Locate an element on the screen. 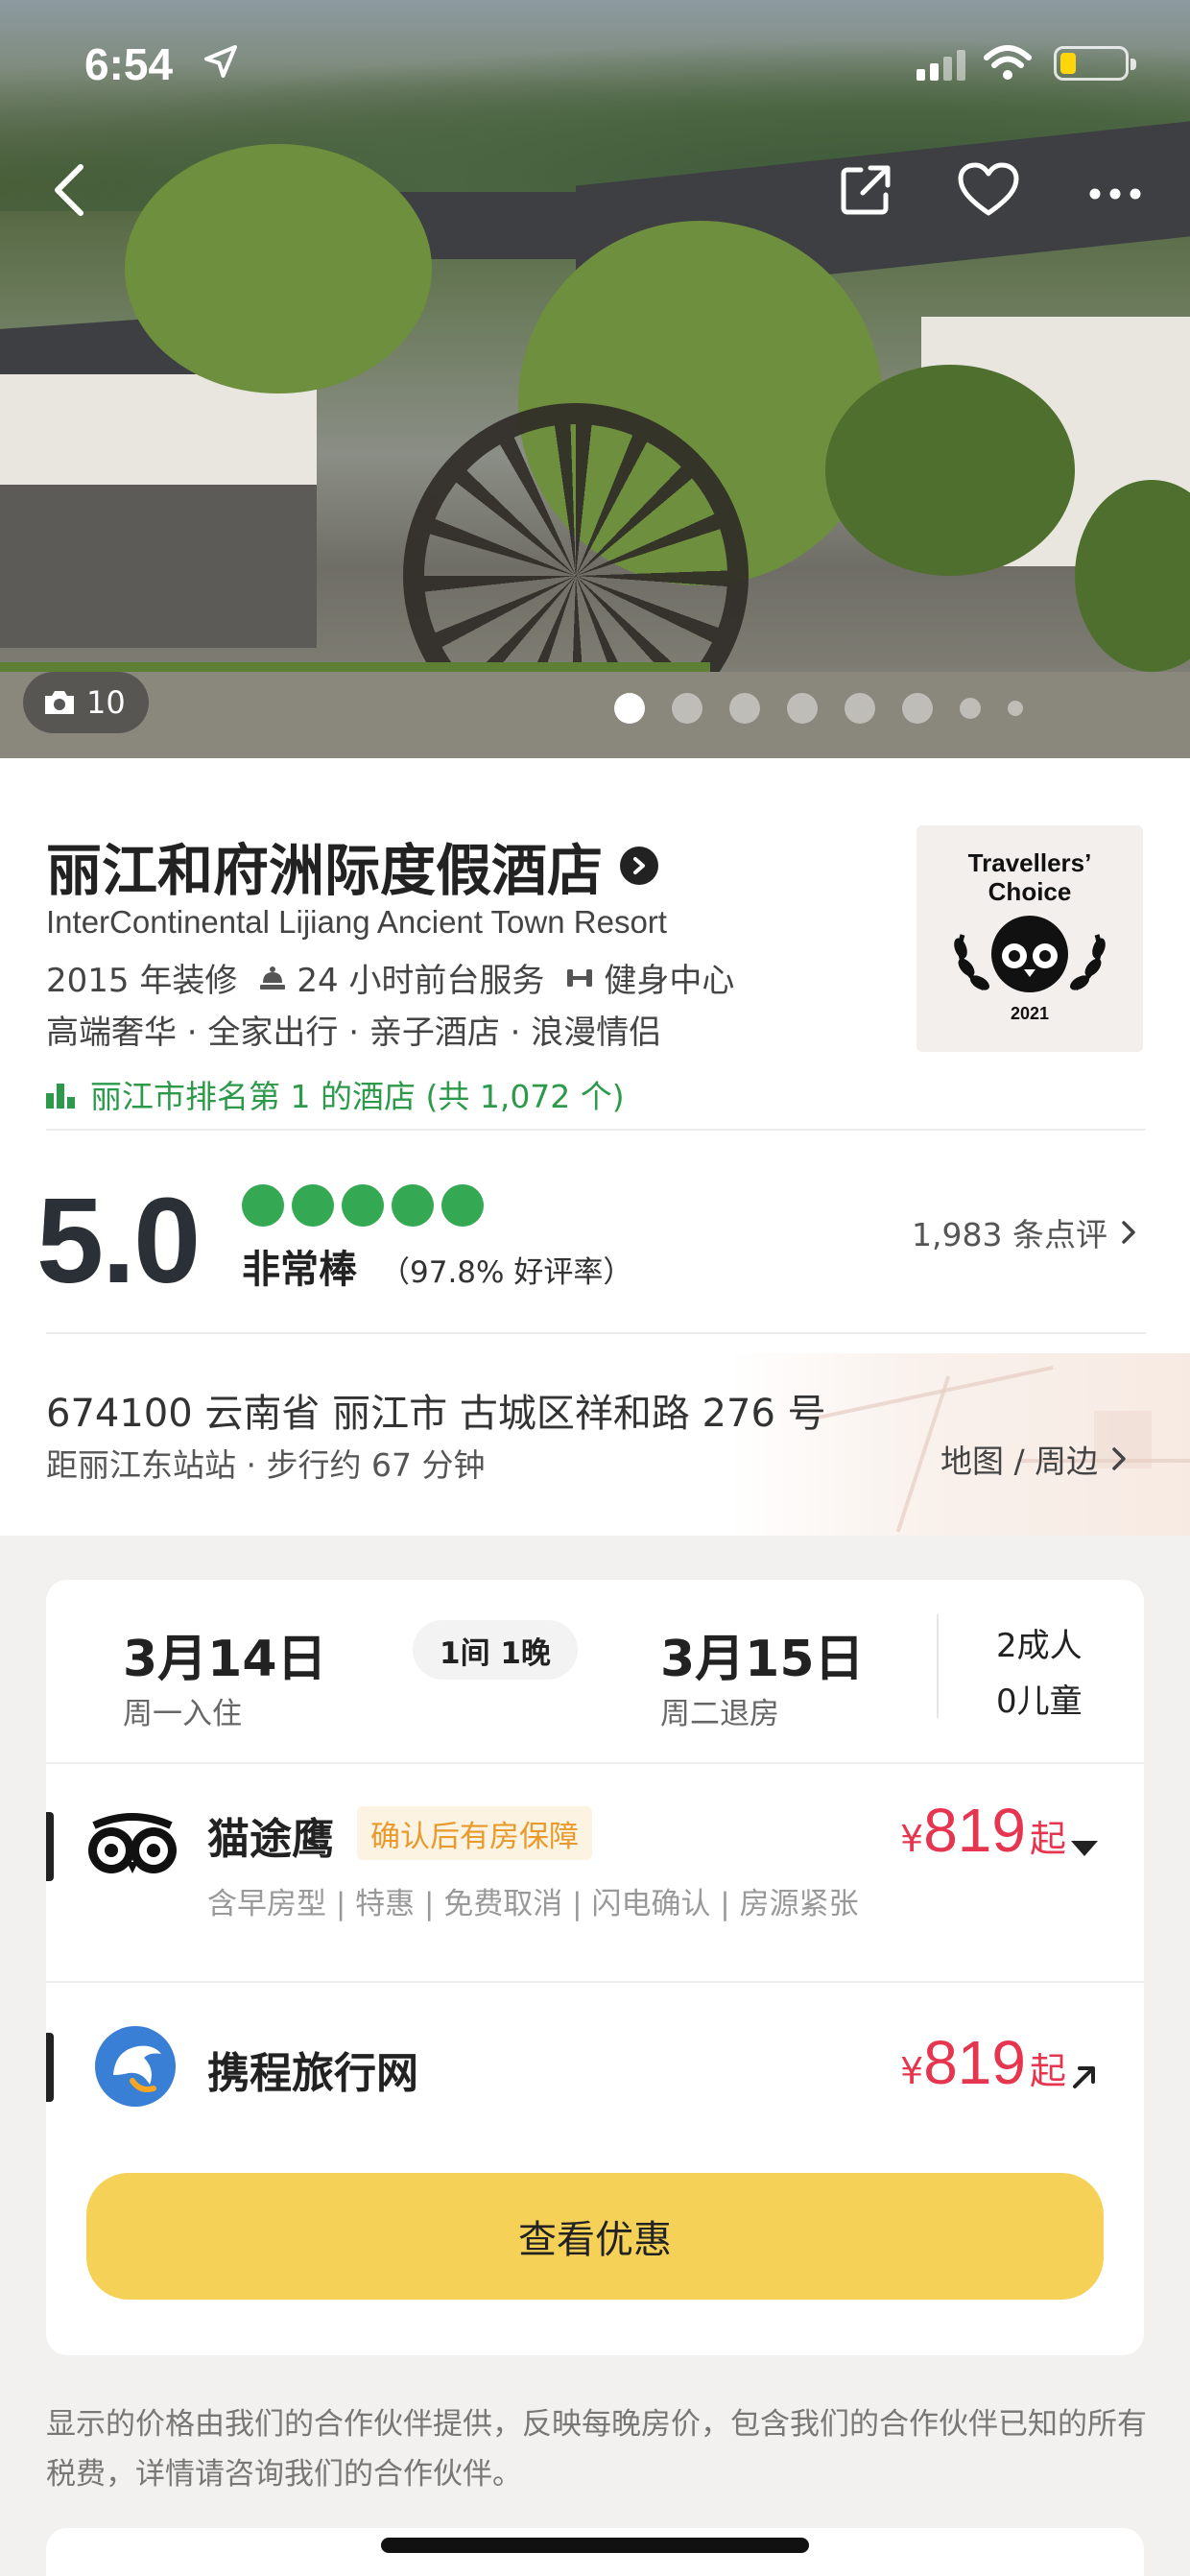  dumbbell-icon is located at coordinates (580, 977).